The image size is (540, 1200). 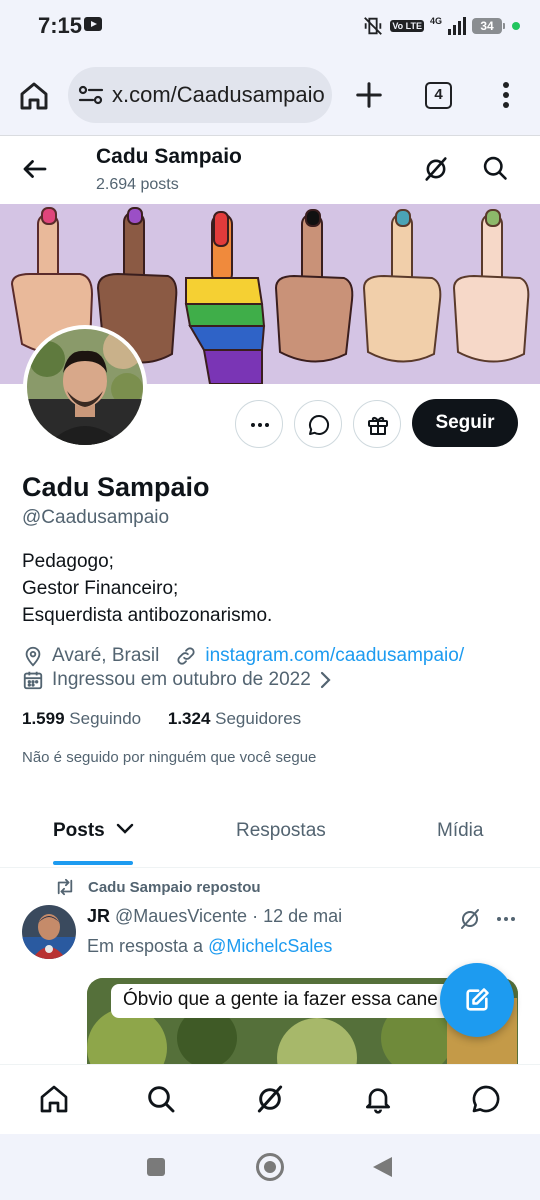 I want to click on subscribe-gift-button, so click(x=377, y=424).